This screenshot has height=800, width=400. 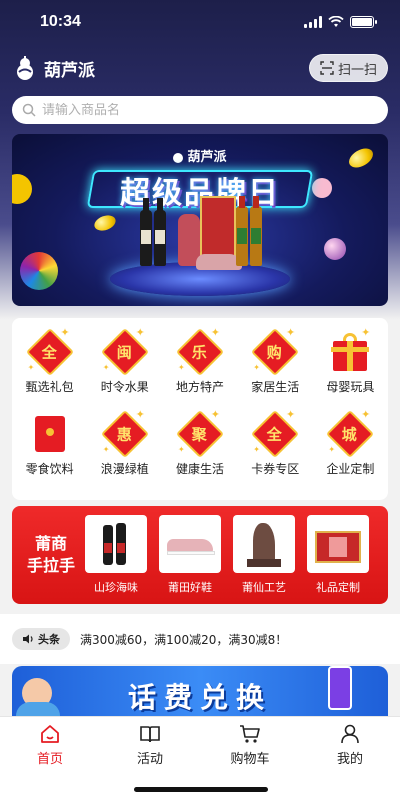 I want to click on search-bar, so click(x=200, y=110).